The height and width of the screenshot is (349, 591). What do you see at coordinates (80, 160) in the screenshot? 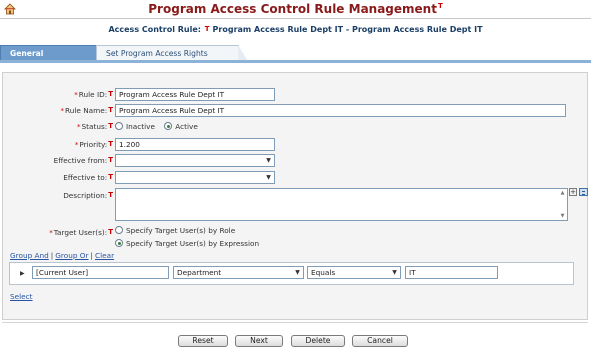
I see `effective-from-label-text: Effective from:` at bounding box center [80, 160].